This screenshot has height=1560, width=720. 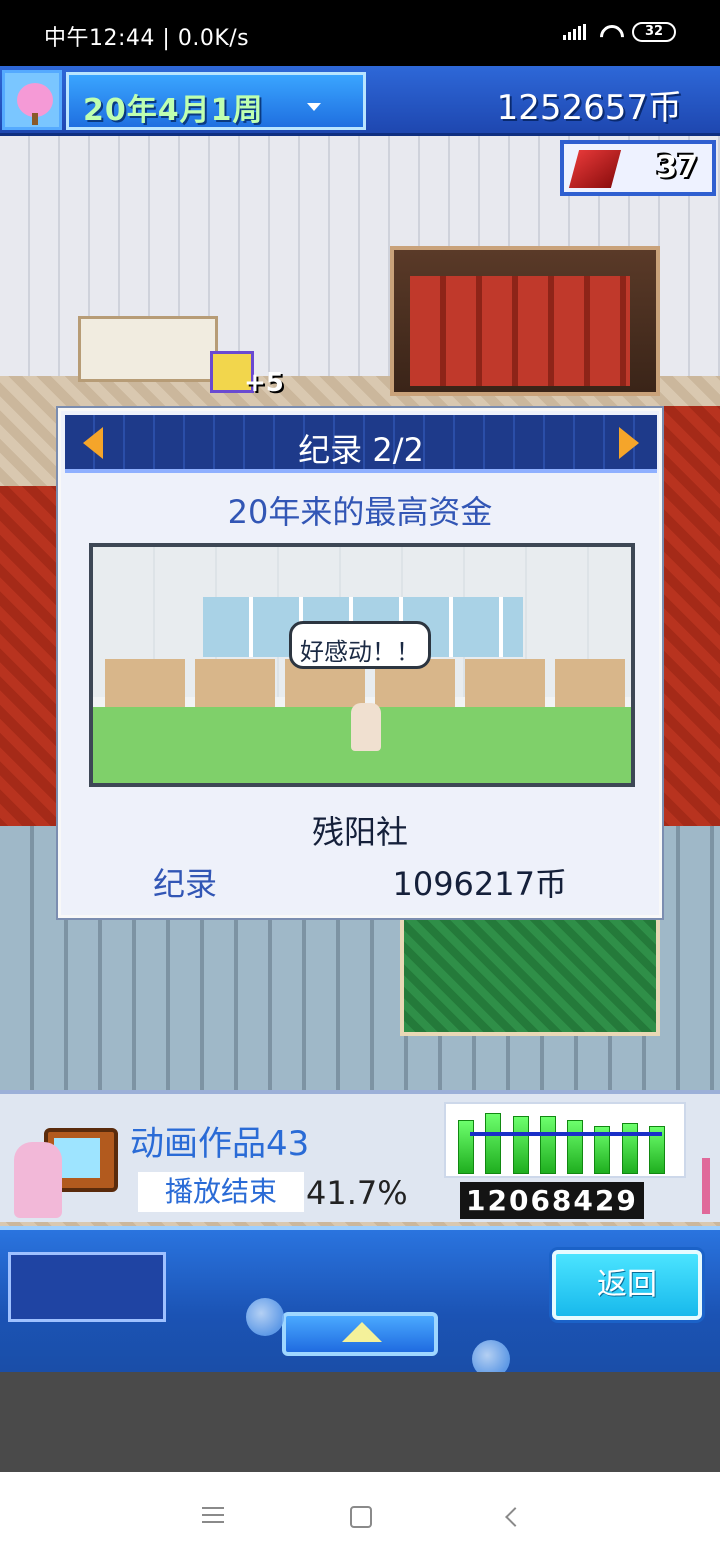 I want to click on rating-percent: 41.7%, so click(x=357, y=1193).